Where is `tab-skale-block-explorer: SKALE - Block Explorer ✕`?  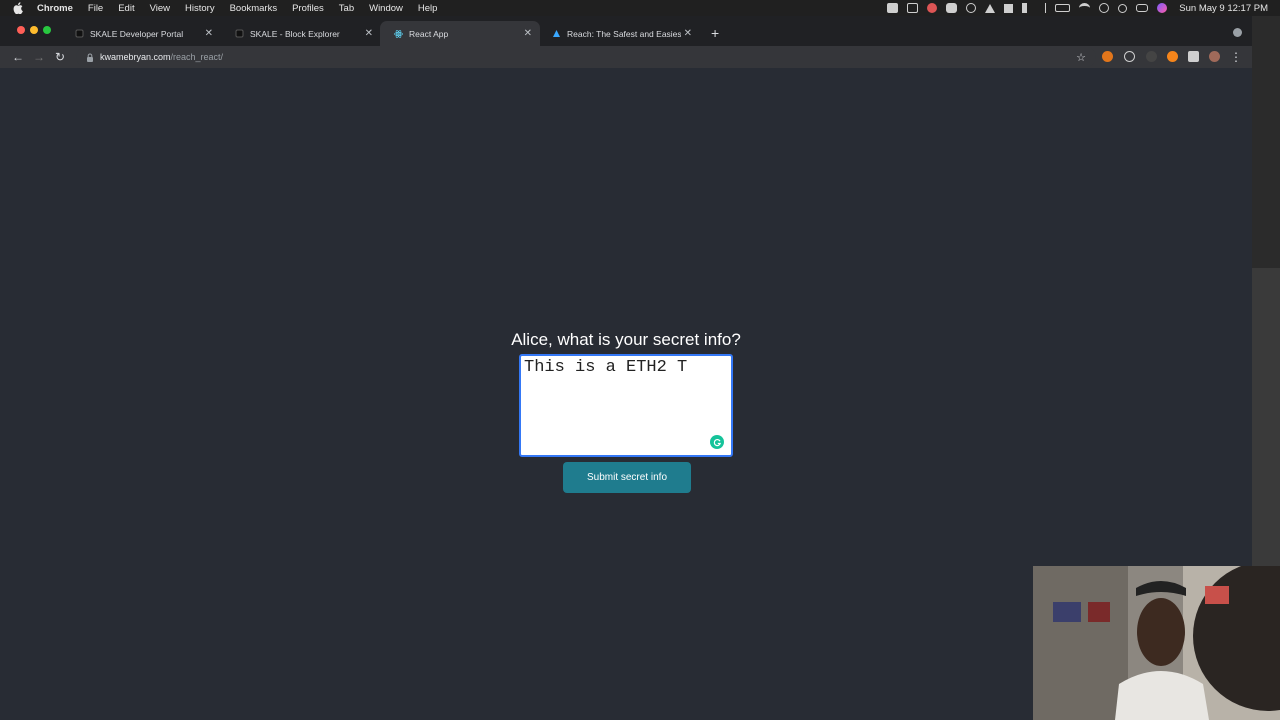 tab-skale-block-explorer: SKALE - Block Explorer ✕ is located at coordinates (301, 33).